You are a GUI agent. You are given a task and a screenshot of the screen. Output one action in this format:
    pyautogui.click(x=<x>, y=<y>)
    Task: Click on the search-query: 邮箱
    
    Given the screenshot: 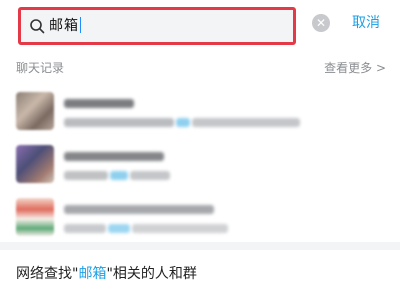 What is the action you would take?
    pyautogui.click(x=65, y=25)
    